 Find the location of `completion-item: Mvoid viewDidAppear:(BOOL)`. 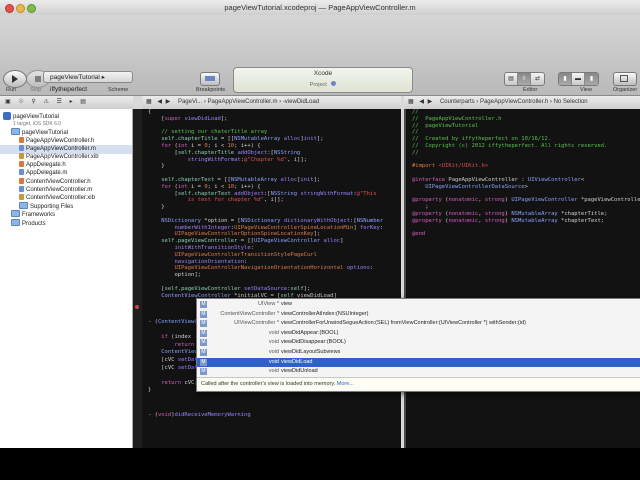

completion-item: Mvoid viewDidAppear:(BOOL) is located at coordinates (418, 333).